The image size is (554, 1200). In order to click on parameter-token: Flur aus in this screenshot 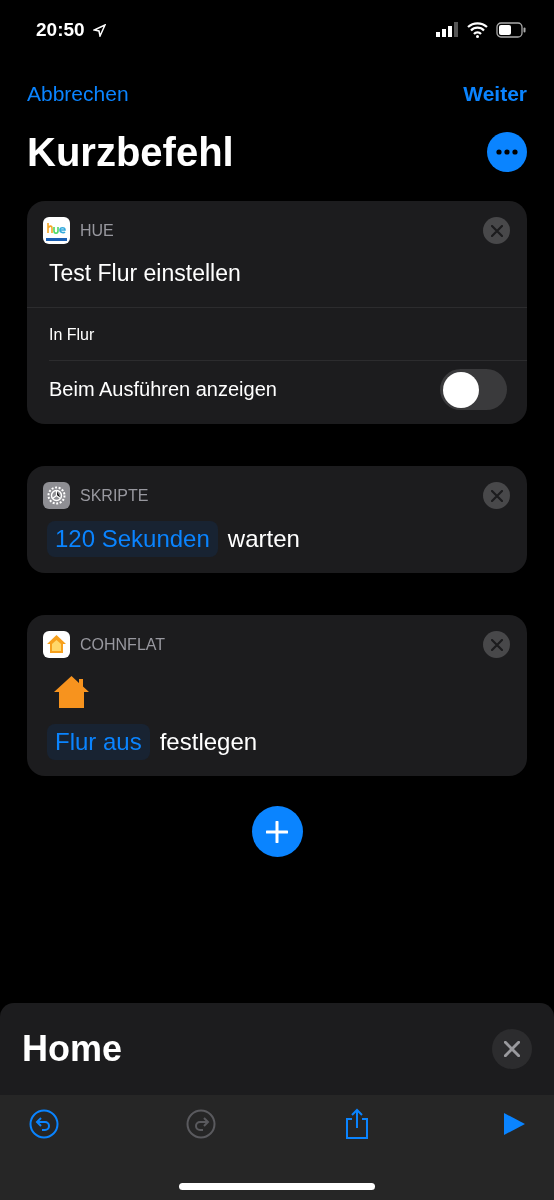, I will do `click(98, 742)`.